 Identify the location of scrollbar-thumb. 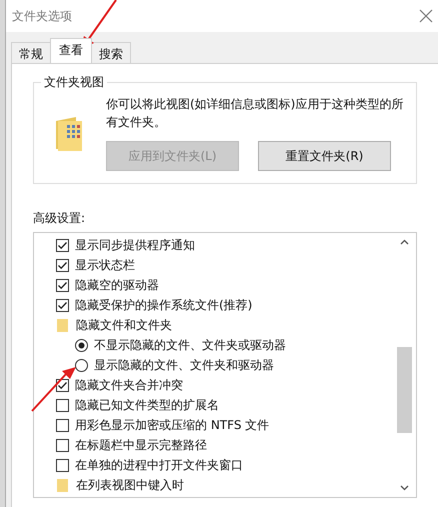
(404, 390).